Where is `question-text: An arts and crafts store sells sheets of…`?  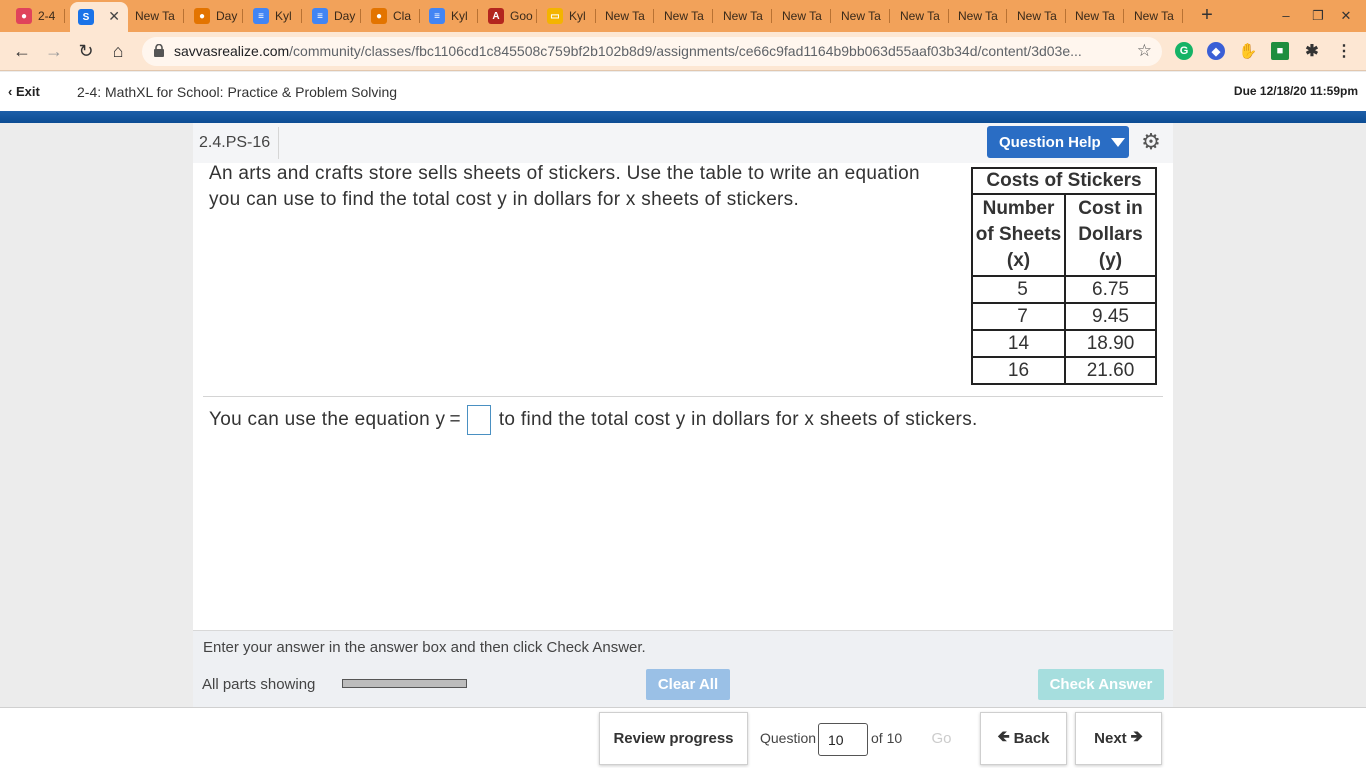
question-text: An arts and crafts store sells sheets of… is located at coordinates (564, 186).